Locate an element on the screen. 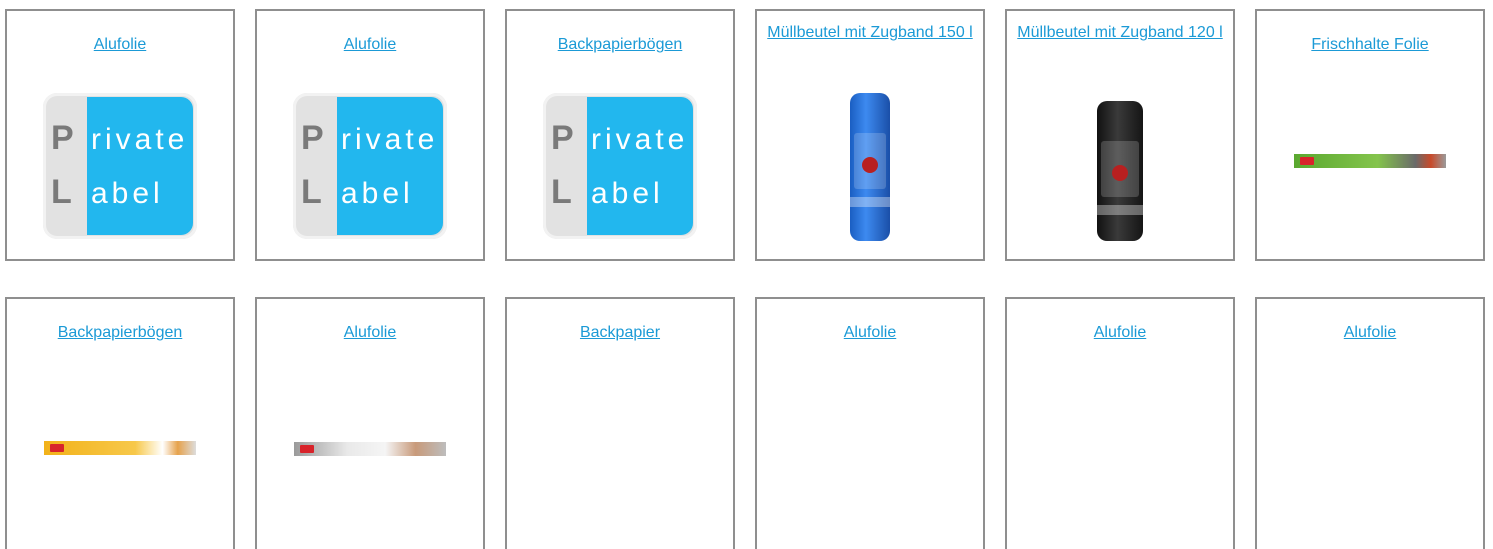 This screenshot has width=1493, height=549. yellow-paper-box-image is located at coordinates (120, 448).